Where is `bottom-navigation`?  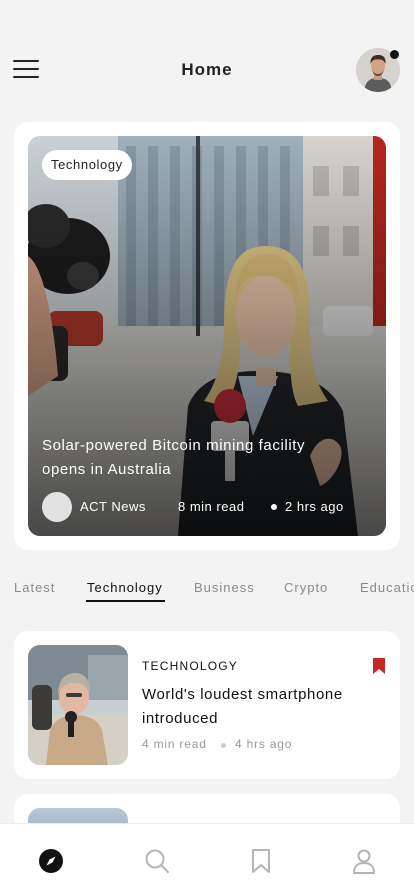 bottom-navigation is located at coordinates (207, 859).